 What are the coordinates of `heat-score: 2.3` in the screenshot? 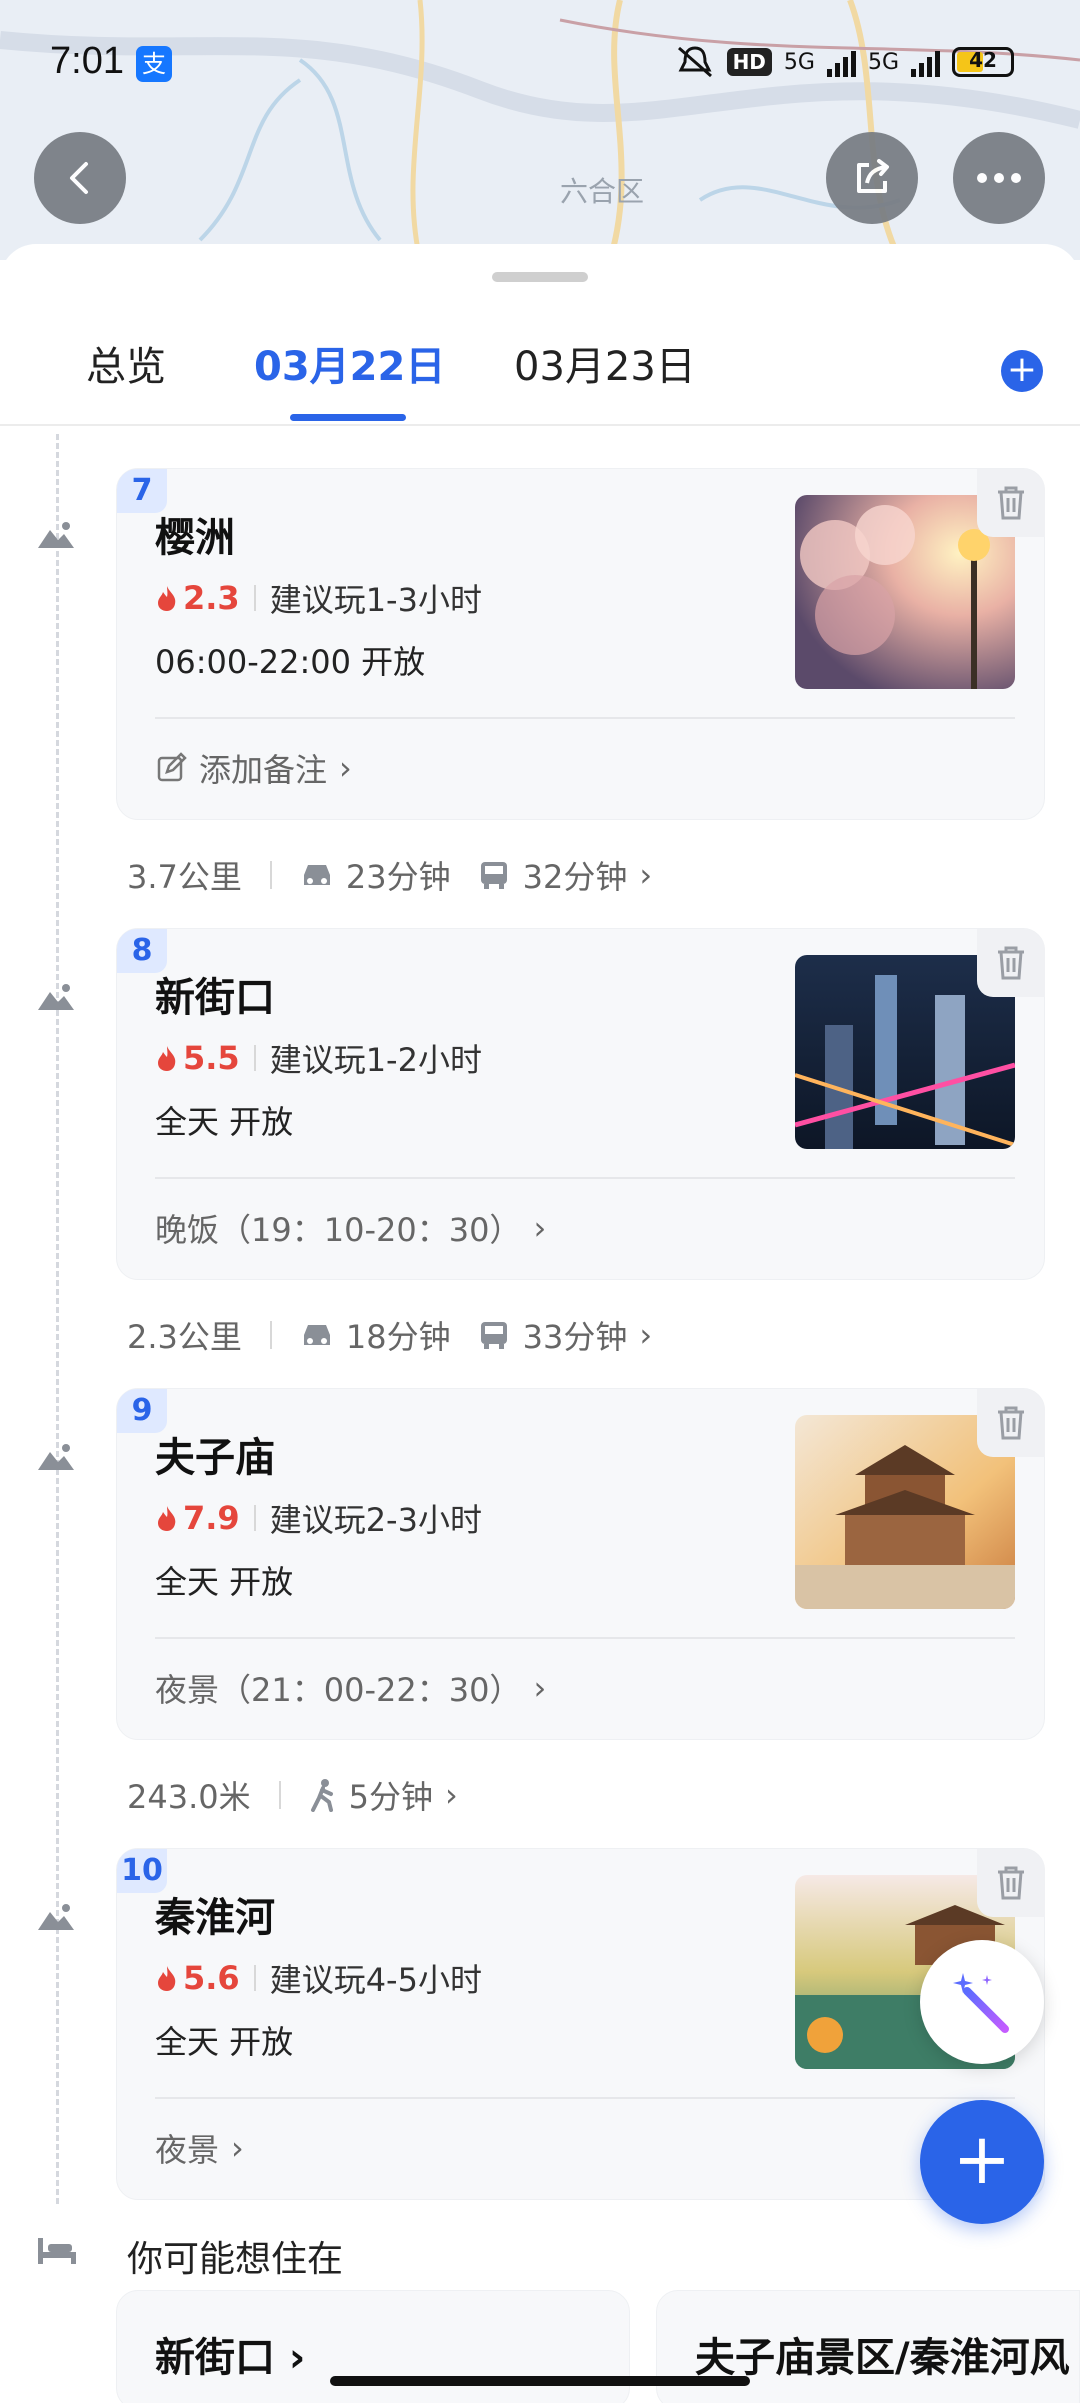 It's located at (197, 598).